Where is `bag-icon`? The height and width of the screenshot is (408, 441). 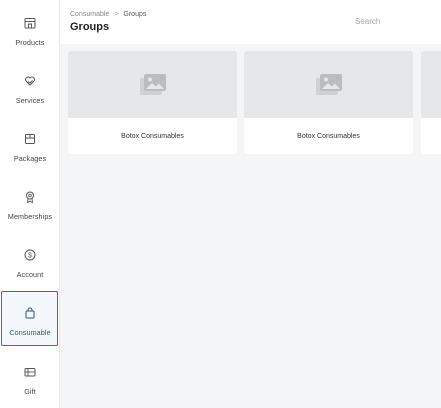
bag-icon is located at coordinates (30, 313).